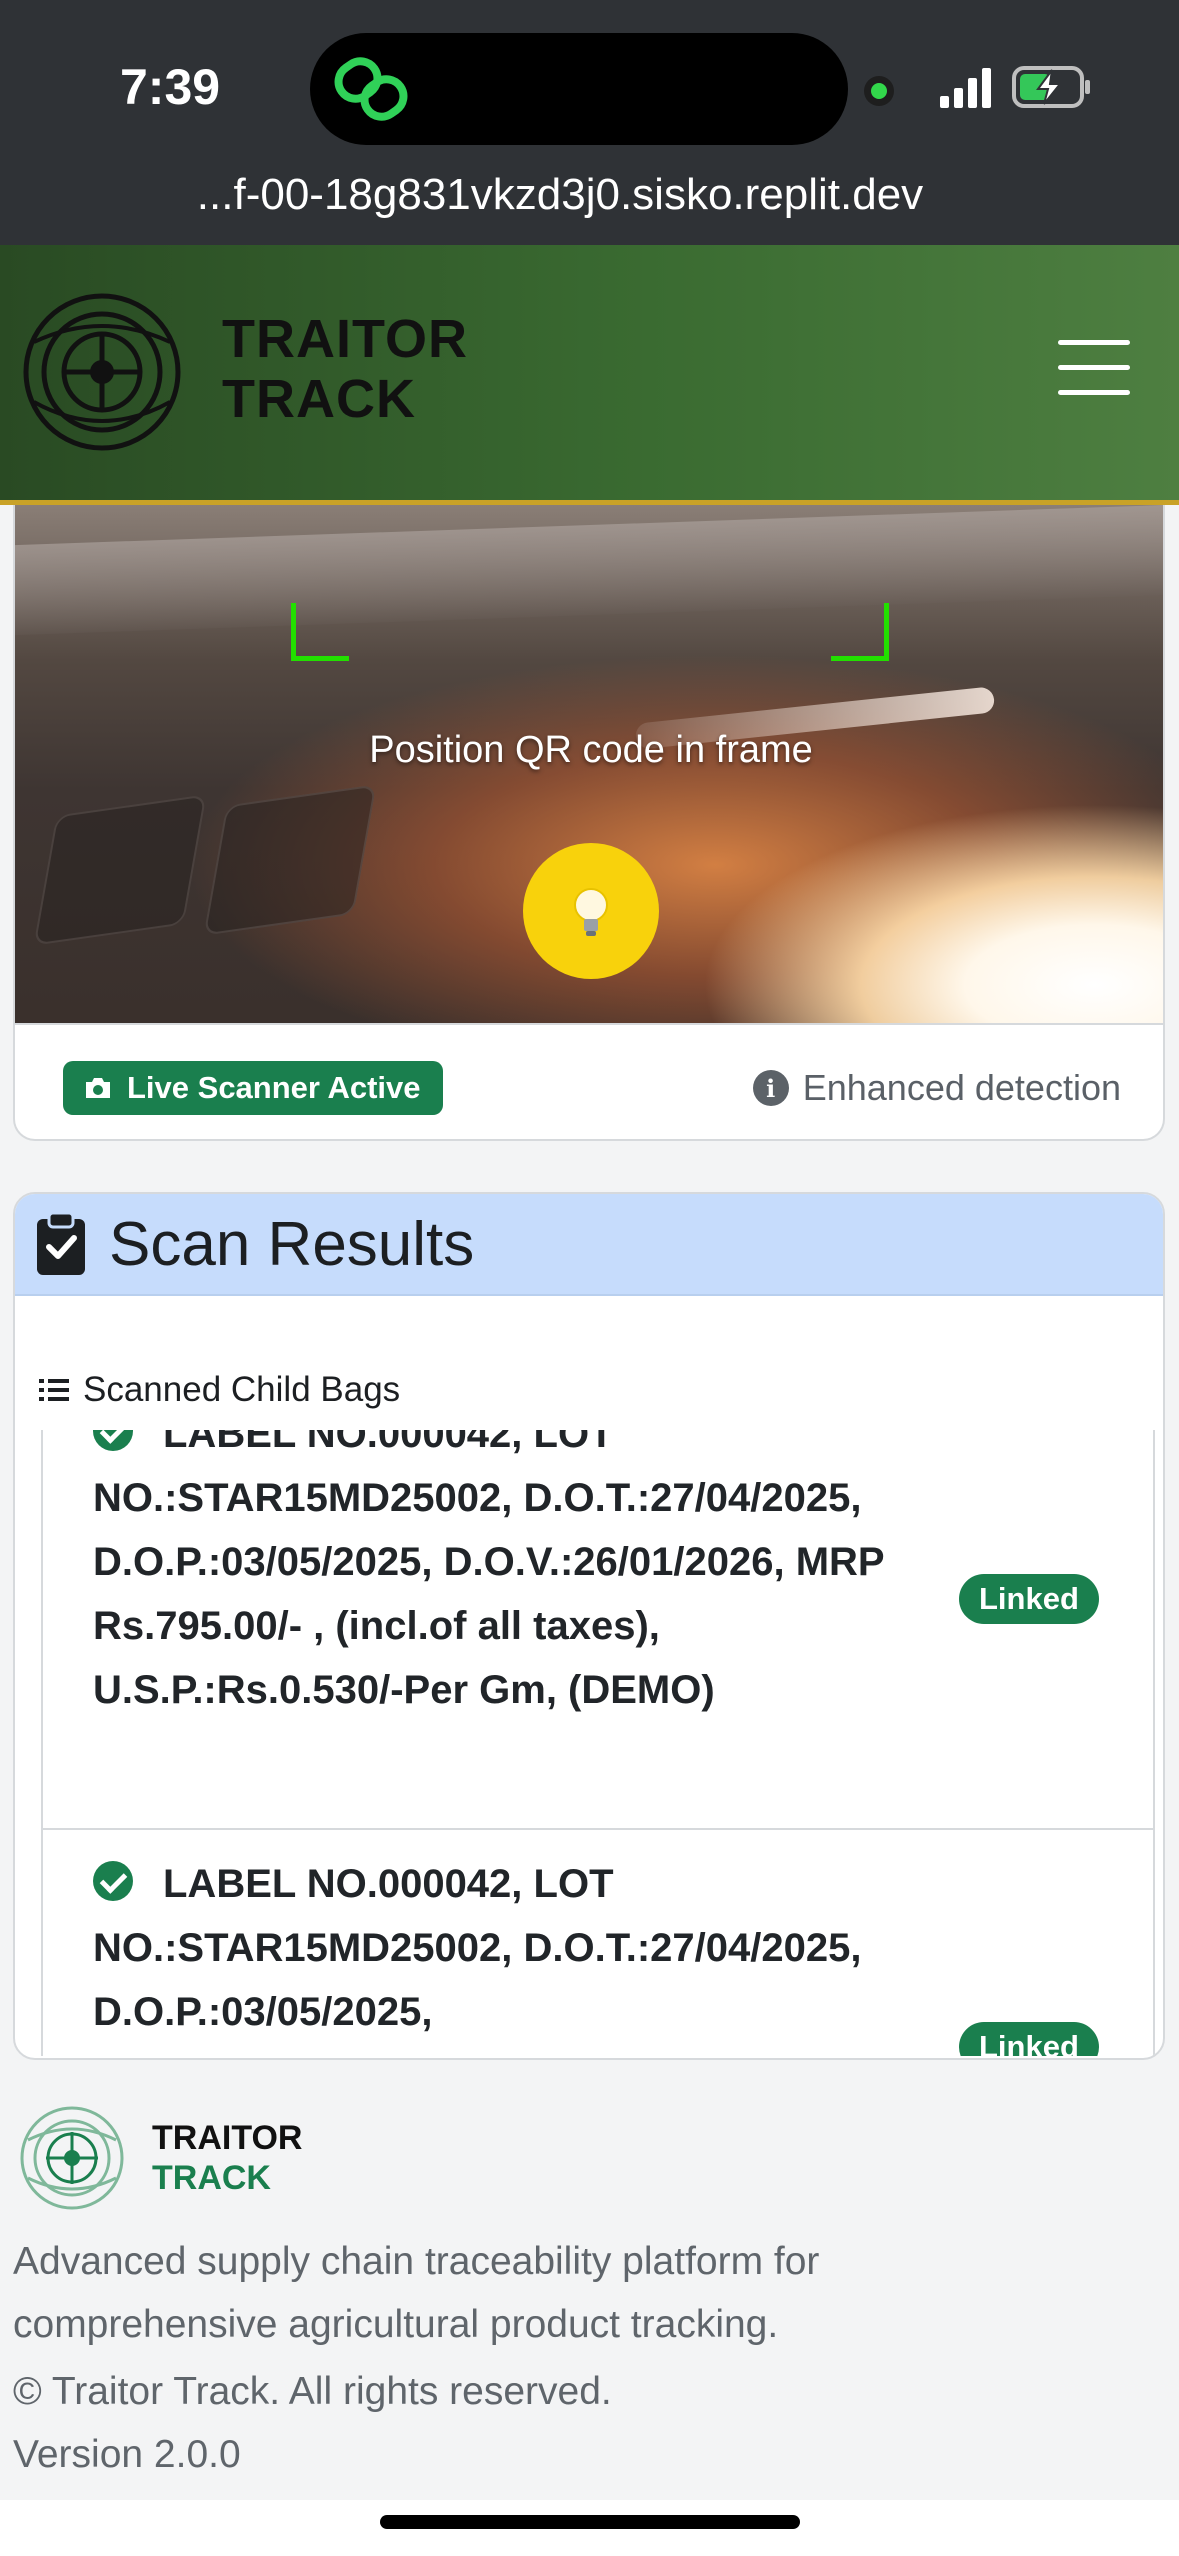 Image resolution: width=1179 pixels, height=2556 pixels. I want to click on lightbulb-icon, so click(591, 912).